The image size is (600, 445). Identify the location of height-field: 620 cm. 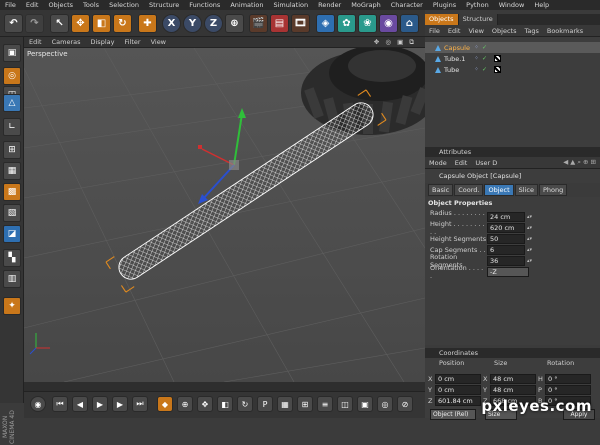
(506, 227).